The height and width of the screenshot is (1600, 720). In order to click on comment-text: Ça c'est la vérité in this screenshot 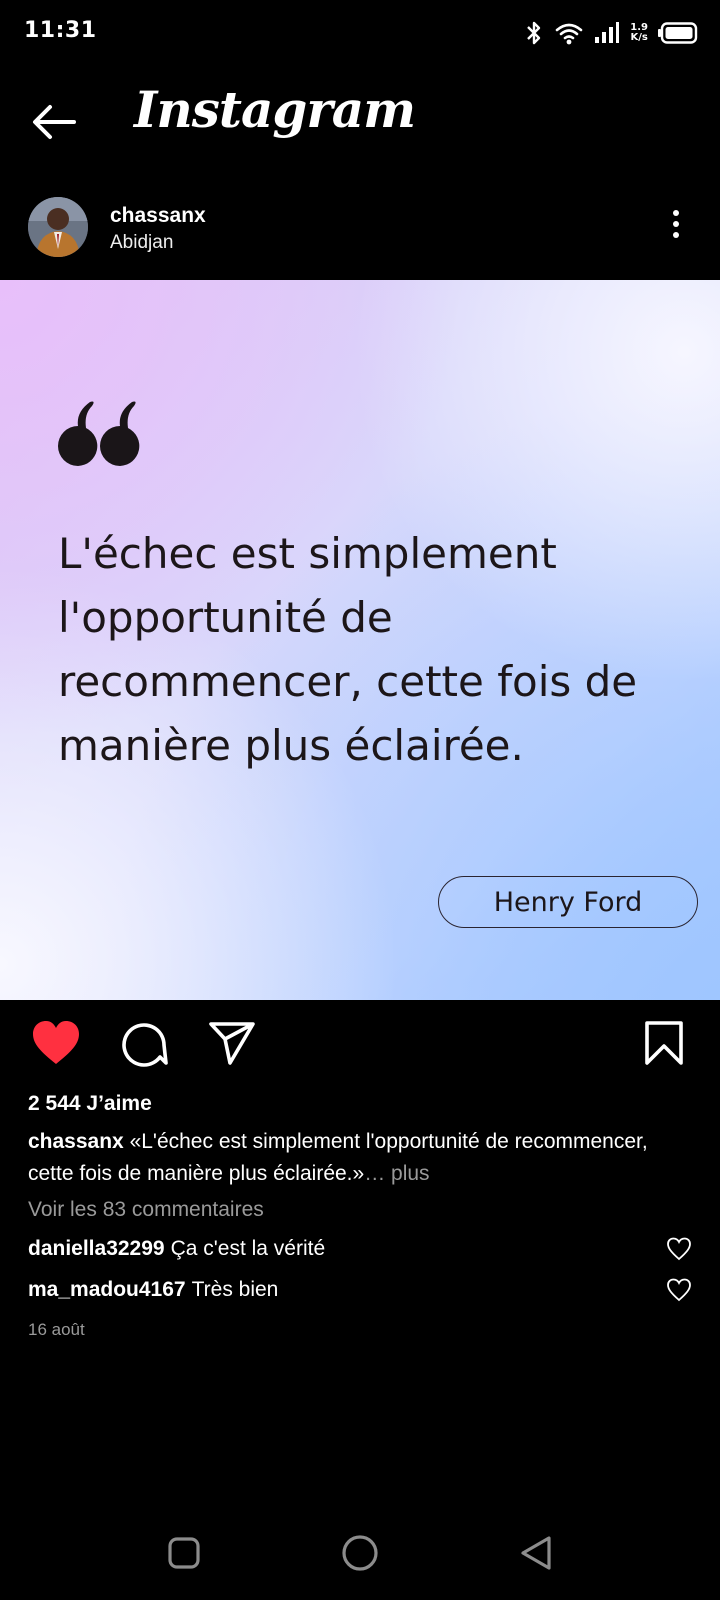, I will do `click(248, 1248)`.